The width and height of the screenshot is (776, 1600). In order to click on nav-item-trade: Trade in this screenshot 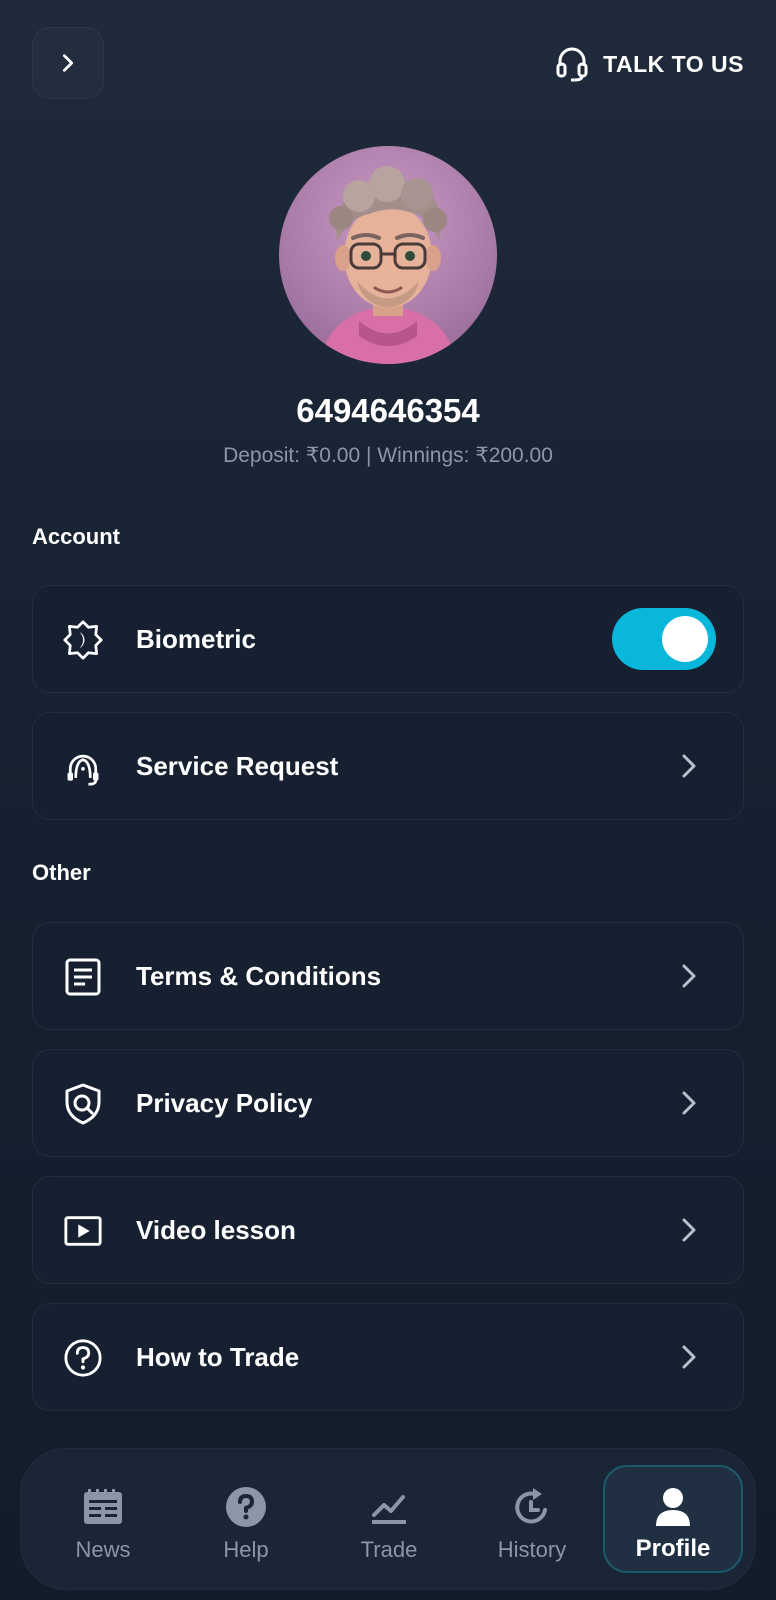, I will do `click(389, 1519)`.